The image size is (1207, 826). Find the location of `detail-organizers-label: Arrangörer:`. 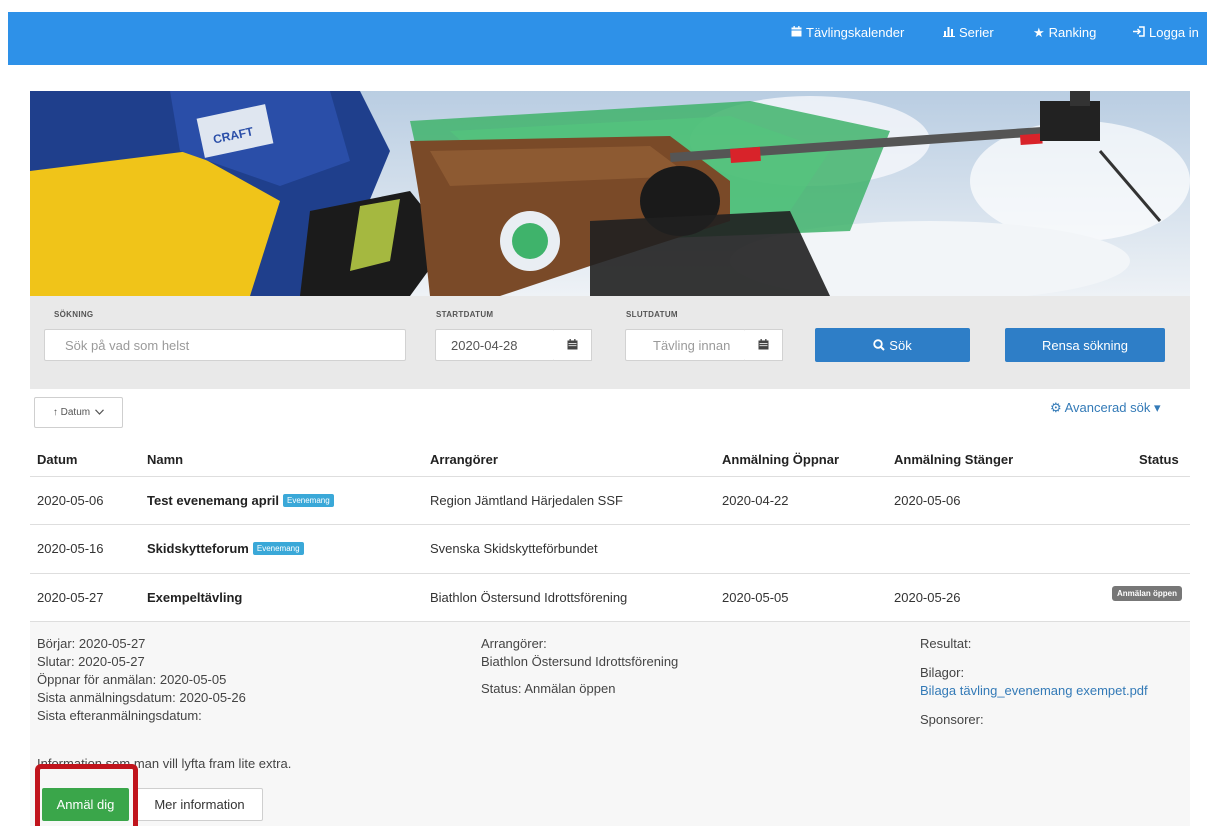

detail-organizers-label: Arrangörer: is located at coordinates (514, 643).